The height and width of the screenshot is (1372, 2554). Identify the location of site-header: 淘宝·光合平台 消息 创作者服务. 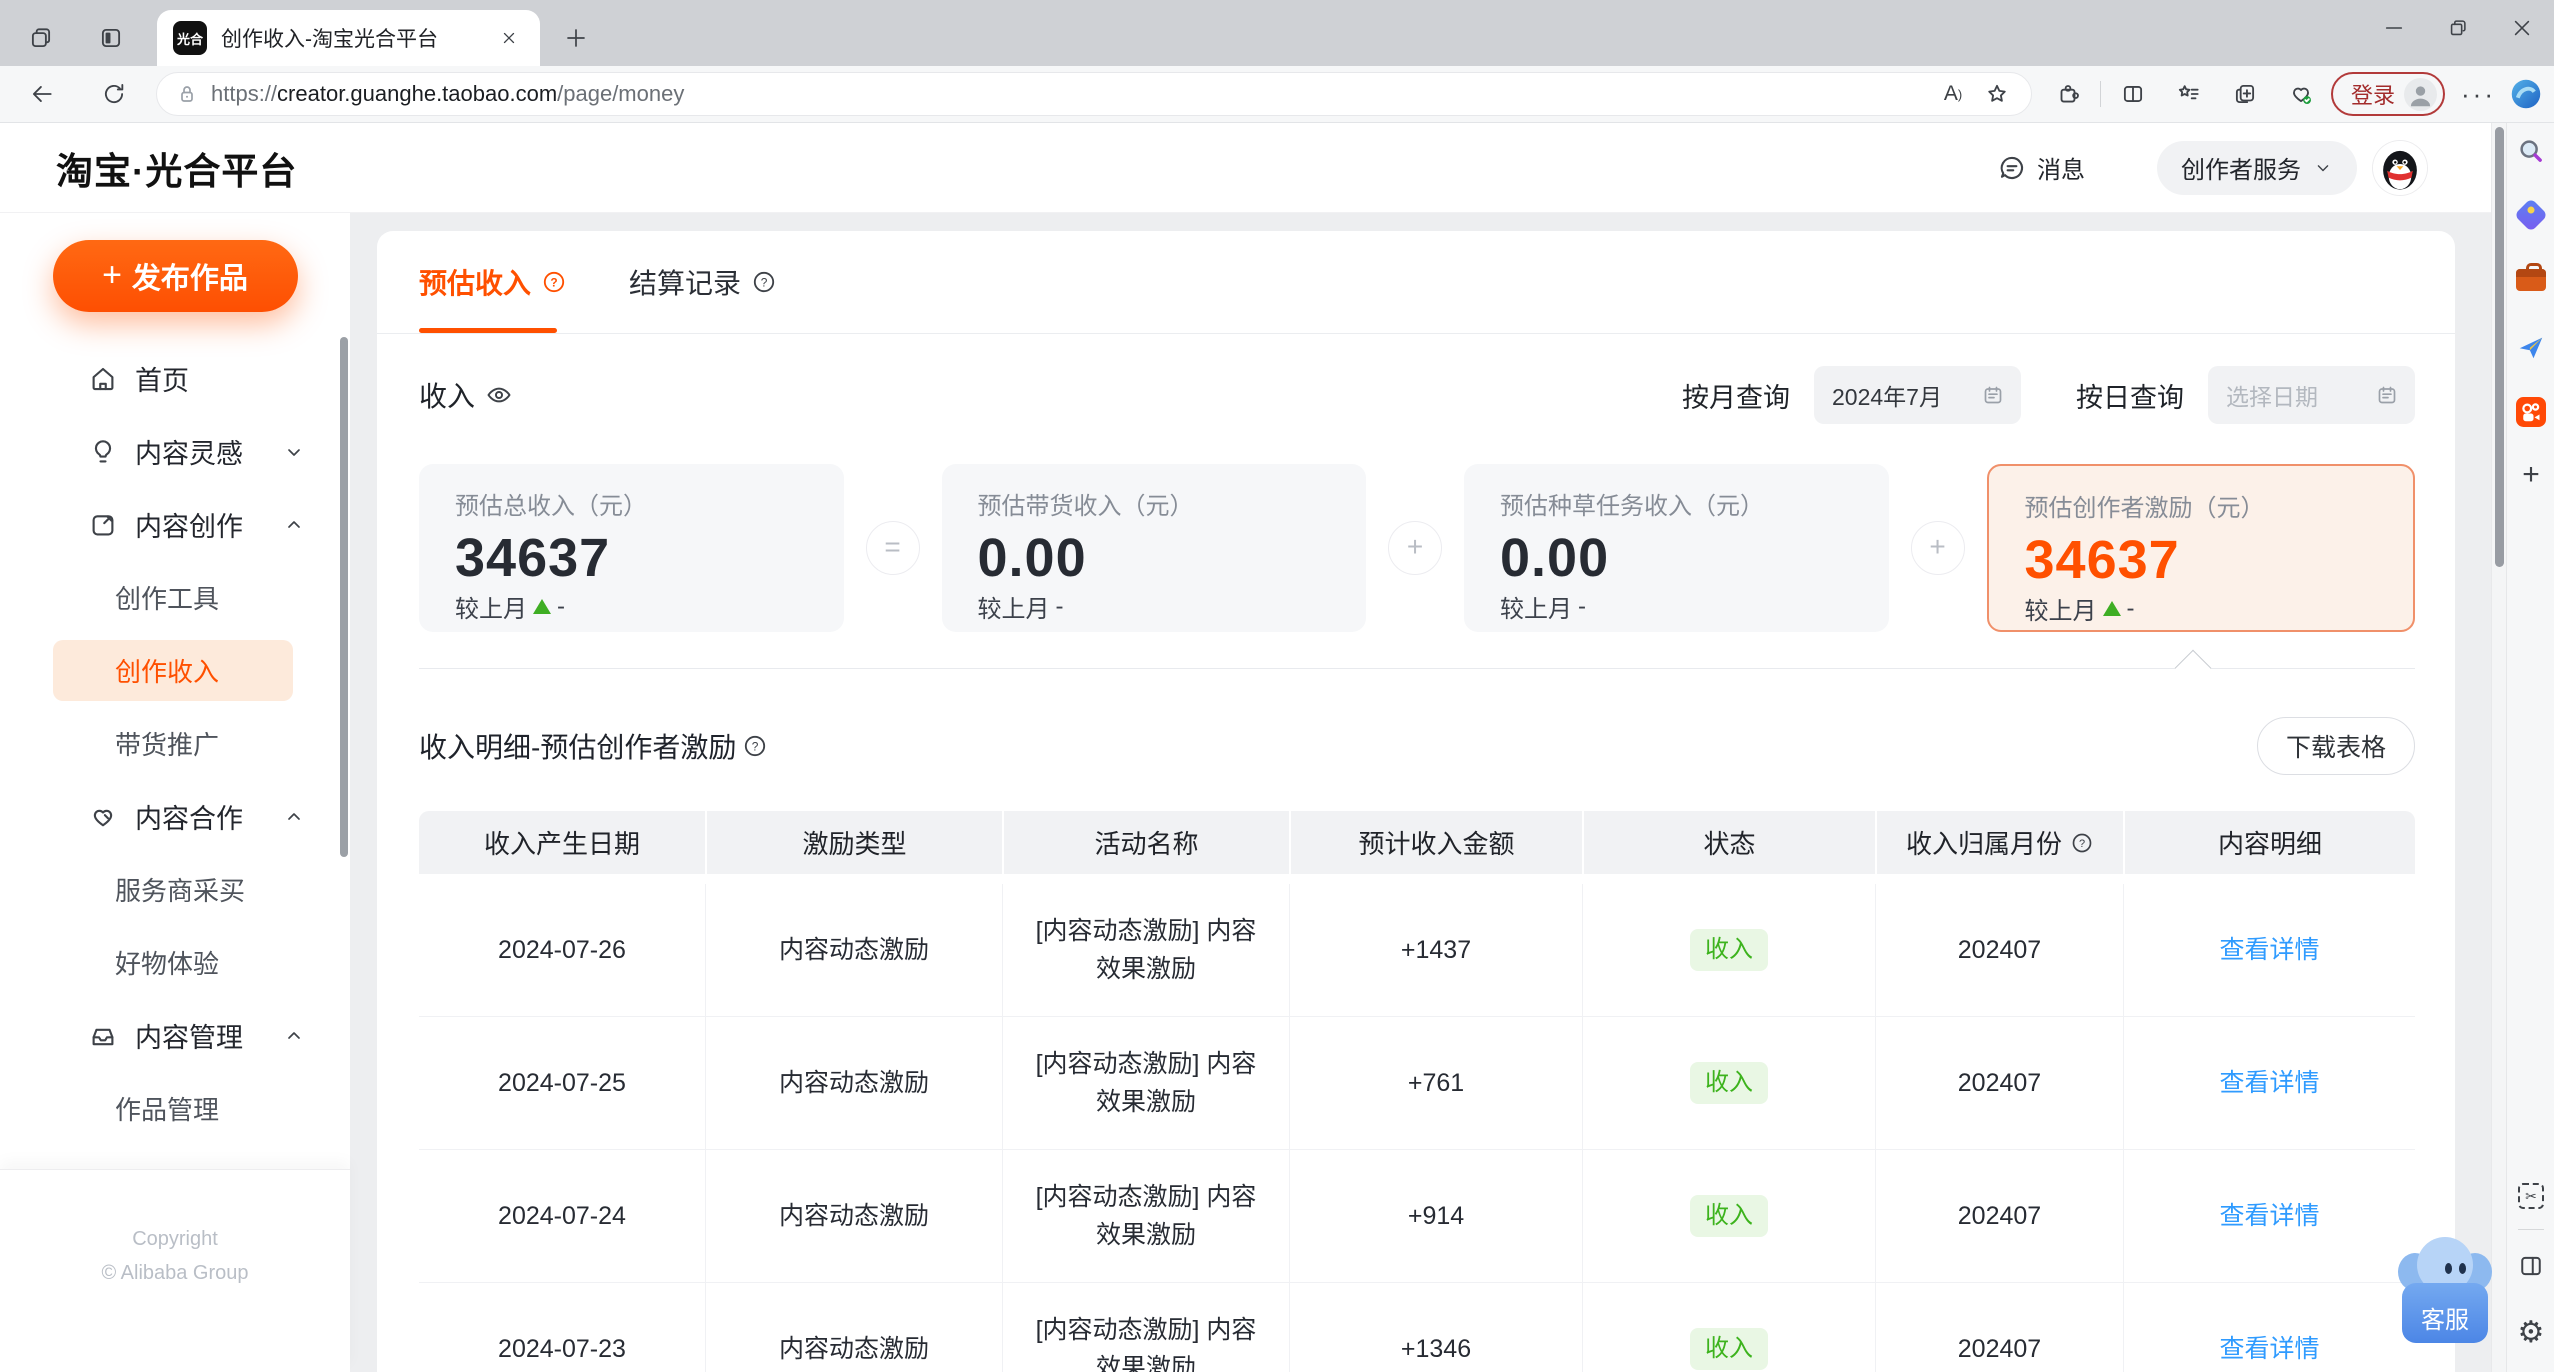
(1245, 168).